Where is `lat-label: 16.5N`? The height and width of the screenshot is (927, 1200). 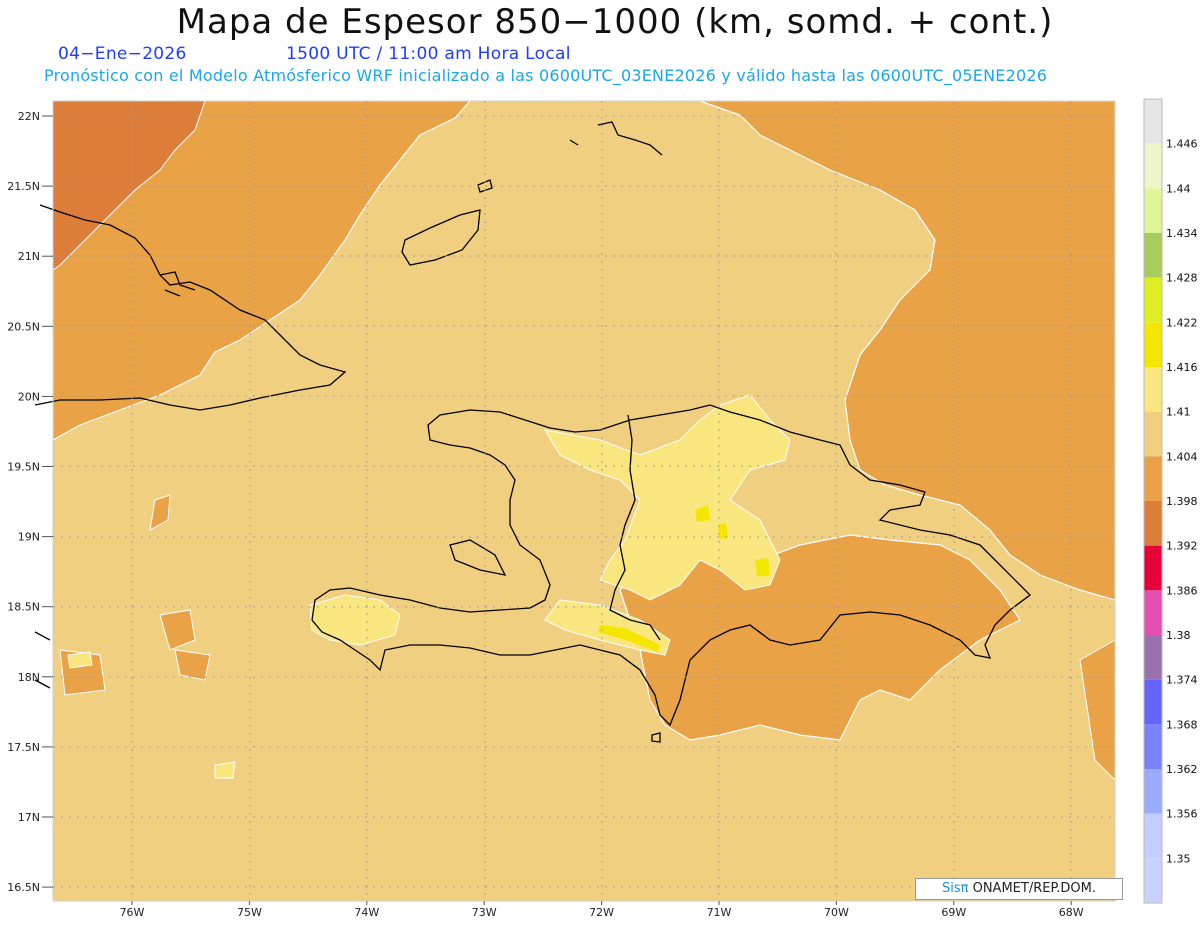
lat-label: 16.5N is located at coordinates (23, 887).